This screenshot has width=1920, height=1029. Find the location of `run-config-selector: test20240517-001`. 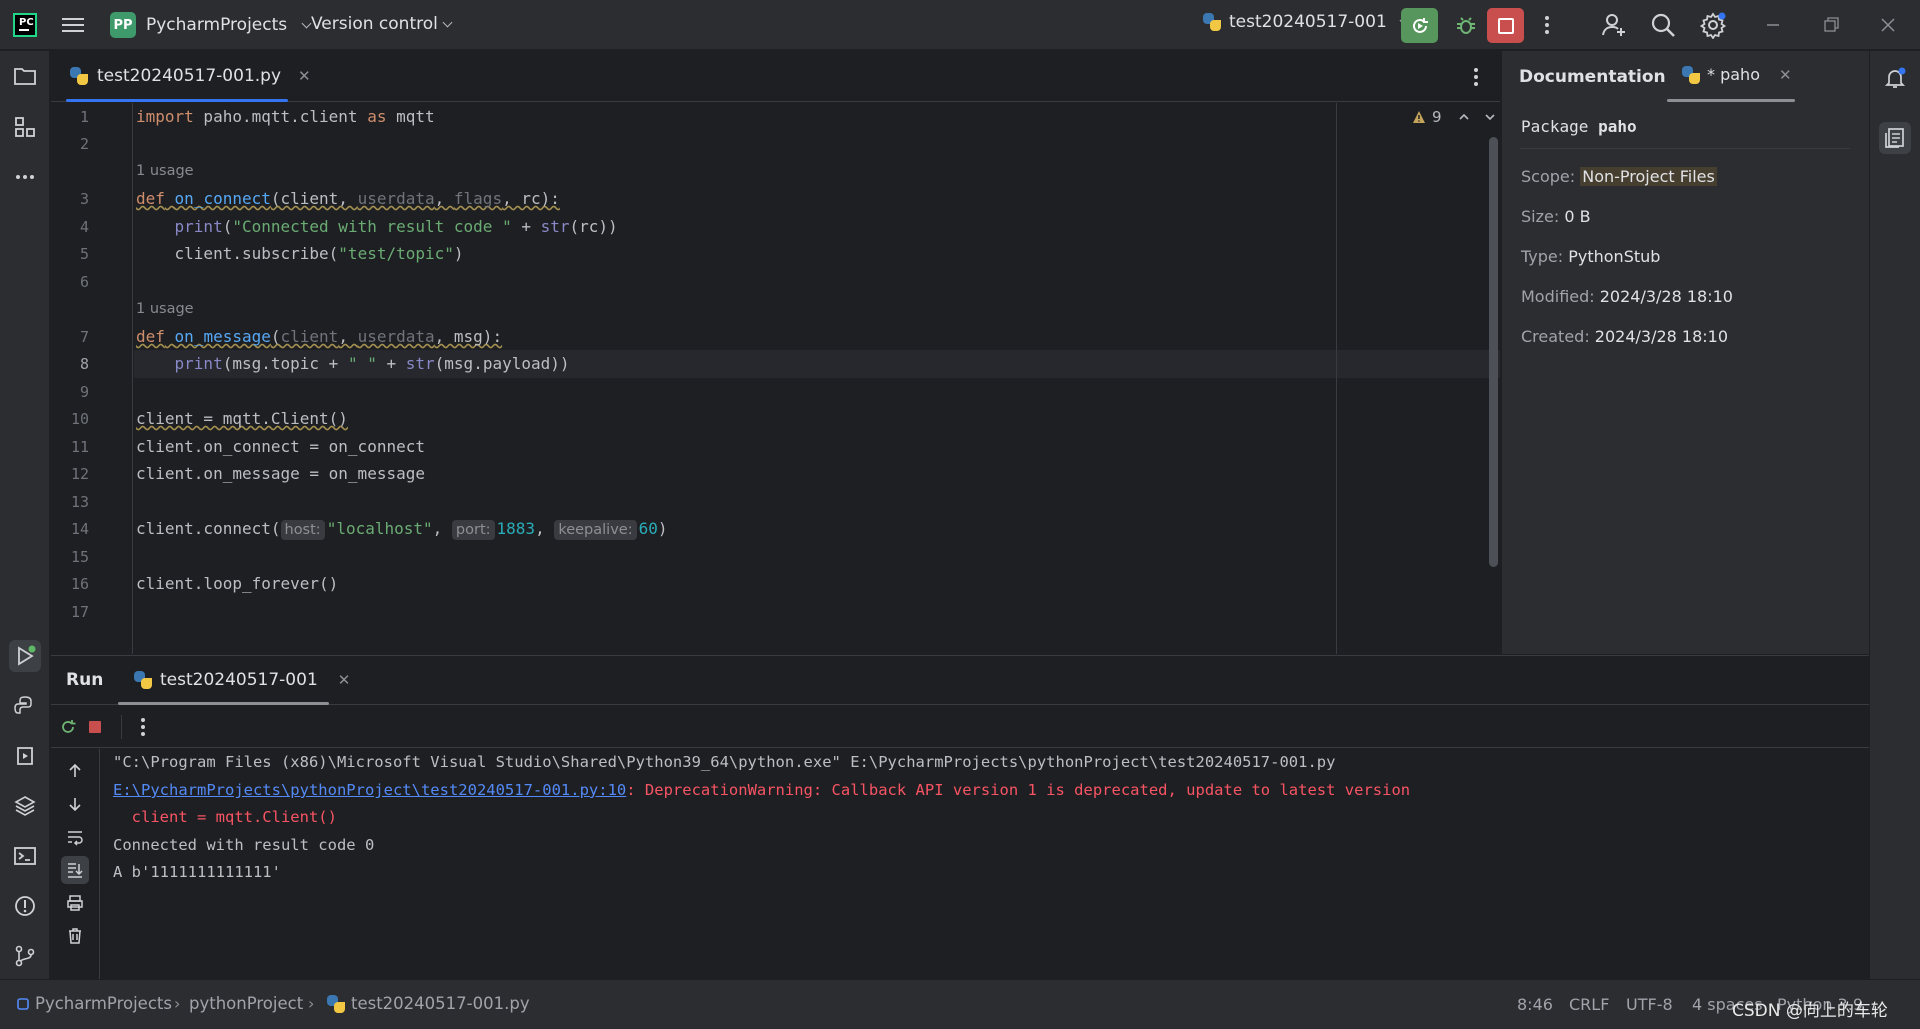

run-config-selector: test20240517-001 is located at coordinates (1306, 22).